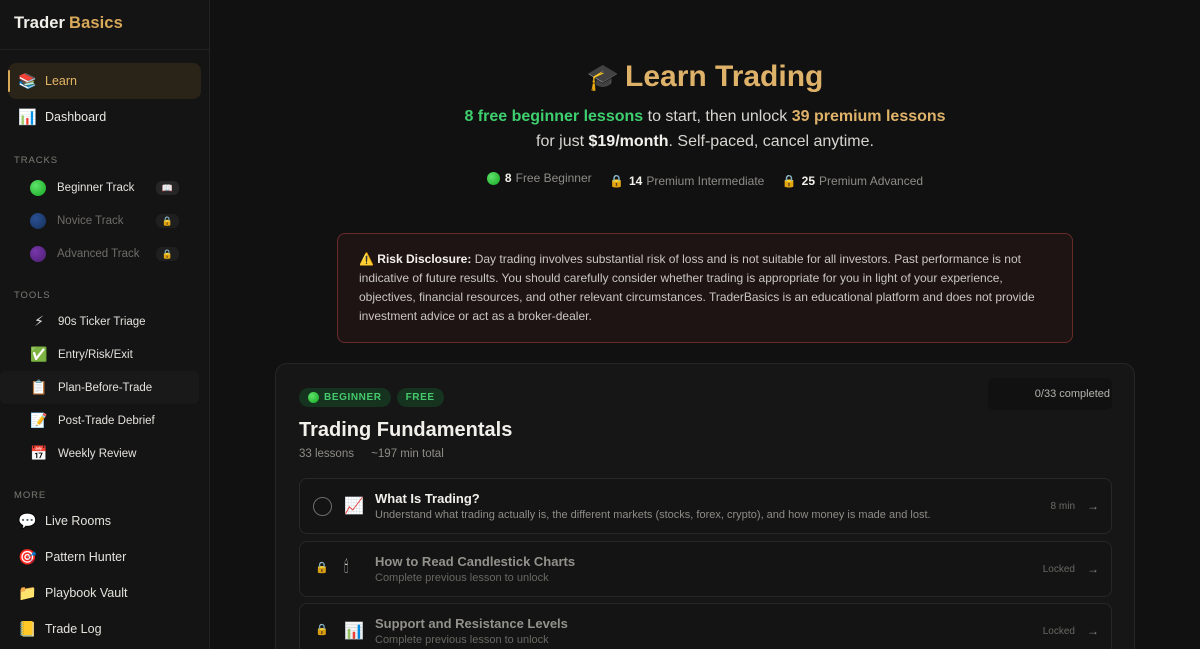 The width and height of the screenshot is (1200, 649). What do you see at coordinates (30, 495) in the screenshot?
I see `more-section-label: MORE` at bounding box center [30, 495].